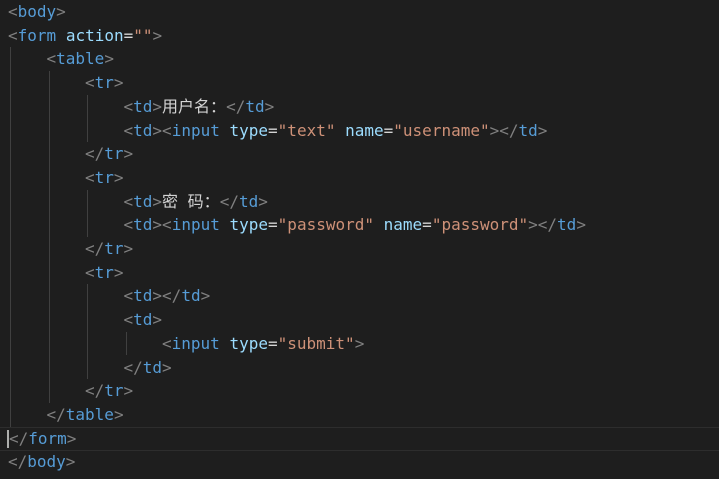  What do you see at coordinates (359, 59) in the screenshot?
I see `code-line: <table>` at bounding box center [359, 59].